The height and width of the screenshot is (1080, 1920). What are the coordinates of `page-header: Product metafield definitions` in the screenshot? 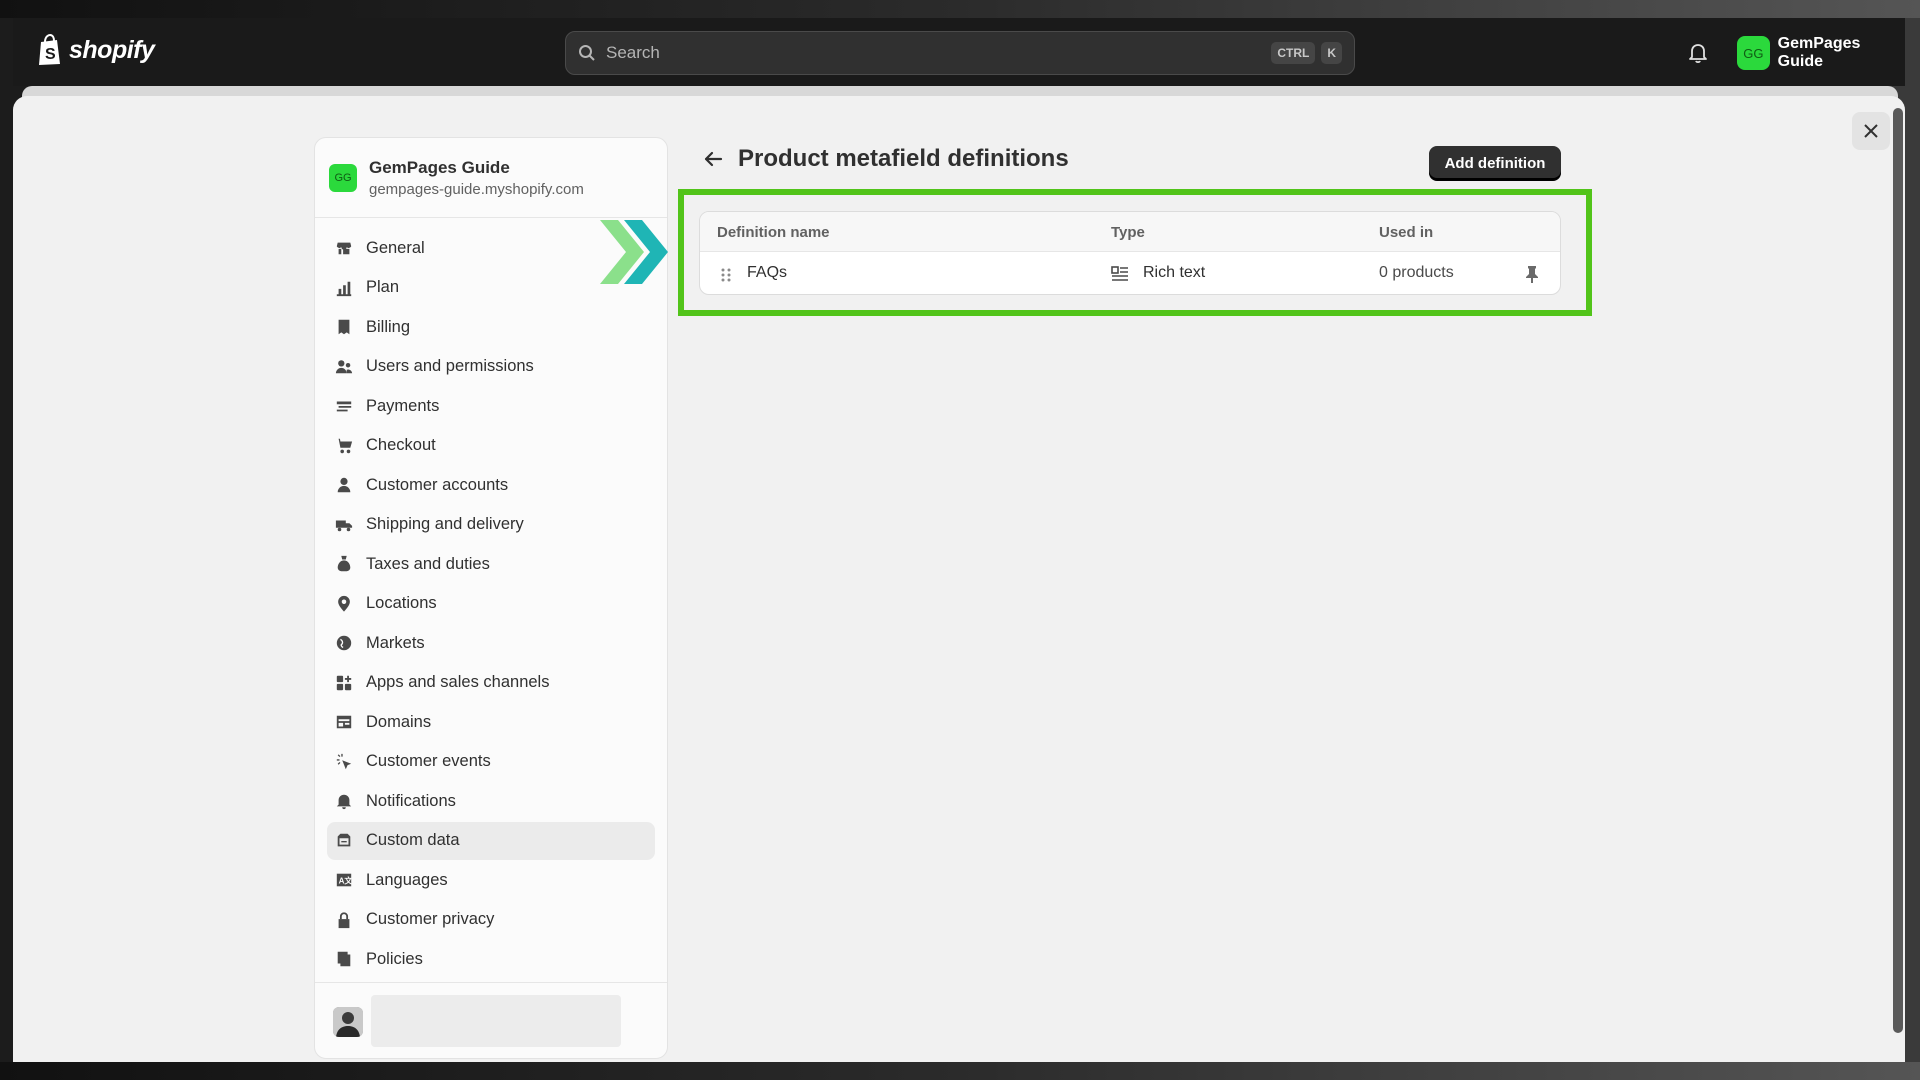 It's located at (885, 159).